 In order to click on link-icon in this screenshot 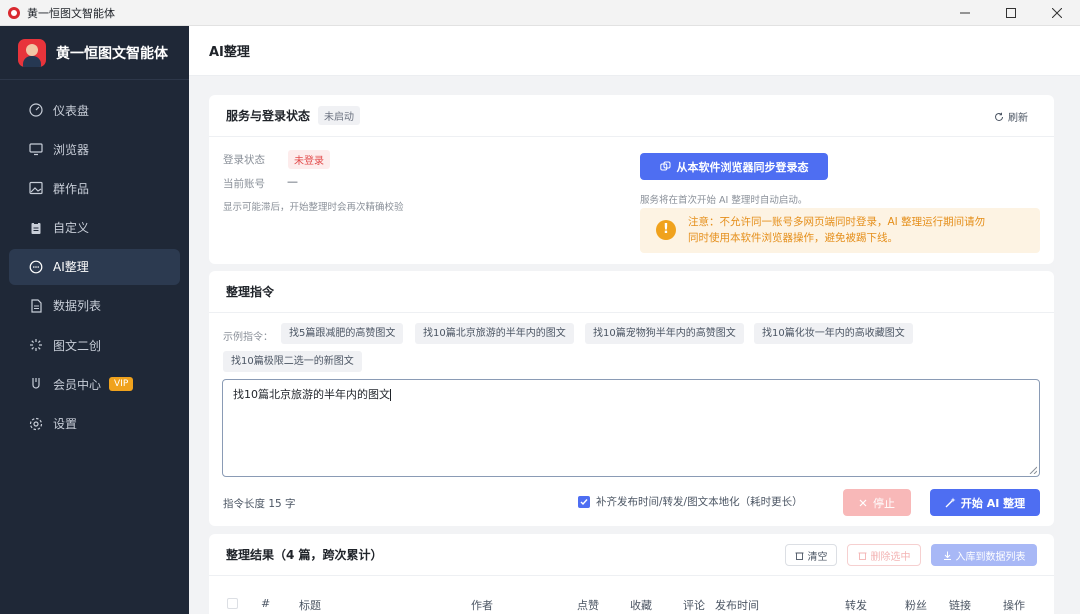, I will do `click(664, 166)`.